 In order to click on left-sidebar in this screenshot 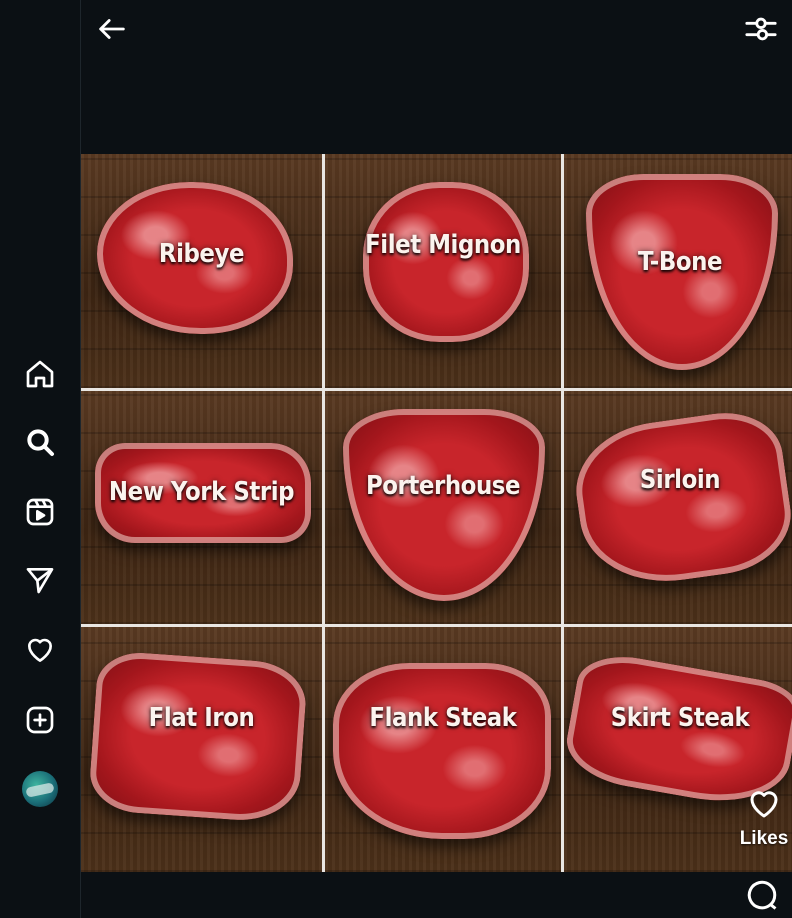, I will do `click(40, 459)`.